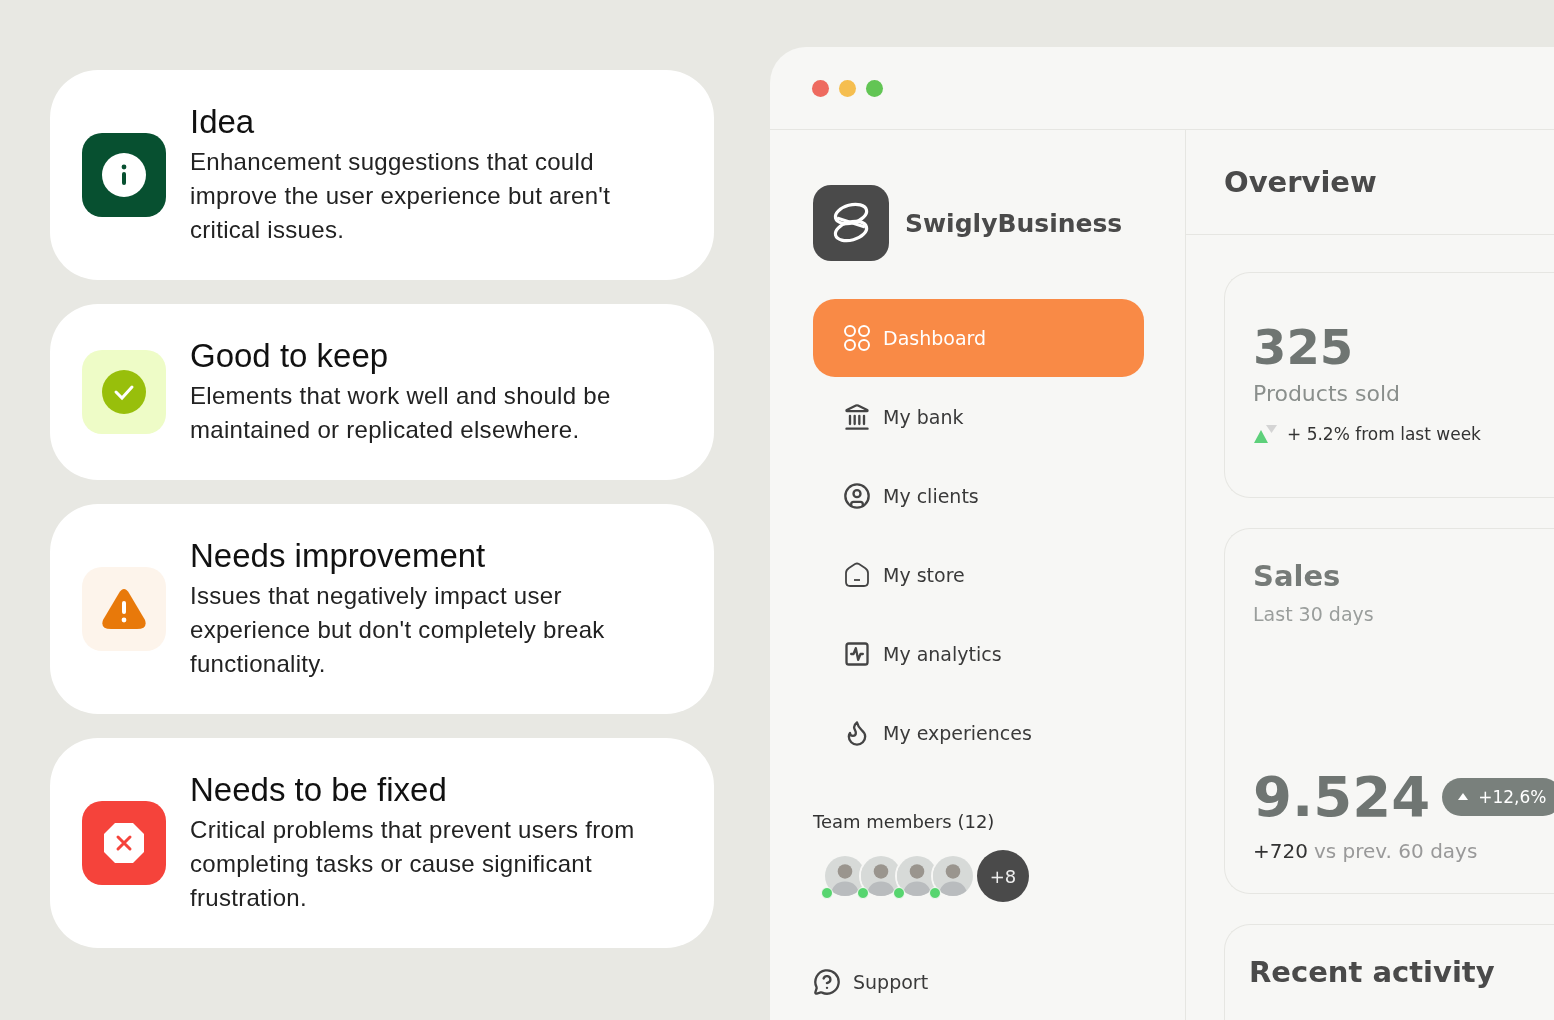 The width and height of the screenshot is (1554, 1020). Describe the element at coordinates (978, 654) in the screenshot. I see `nav-item: My analytics` at that location.